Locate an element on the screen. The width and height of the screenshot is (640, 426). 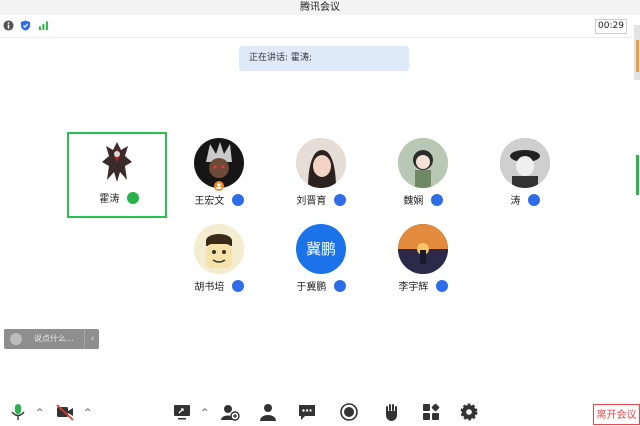
participant-name-row: 霍涛 is located at coordinates (119, 197).